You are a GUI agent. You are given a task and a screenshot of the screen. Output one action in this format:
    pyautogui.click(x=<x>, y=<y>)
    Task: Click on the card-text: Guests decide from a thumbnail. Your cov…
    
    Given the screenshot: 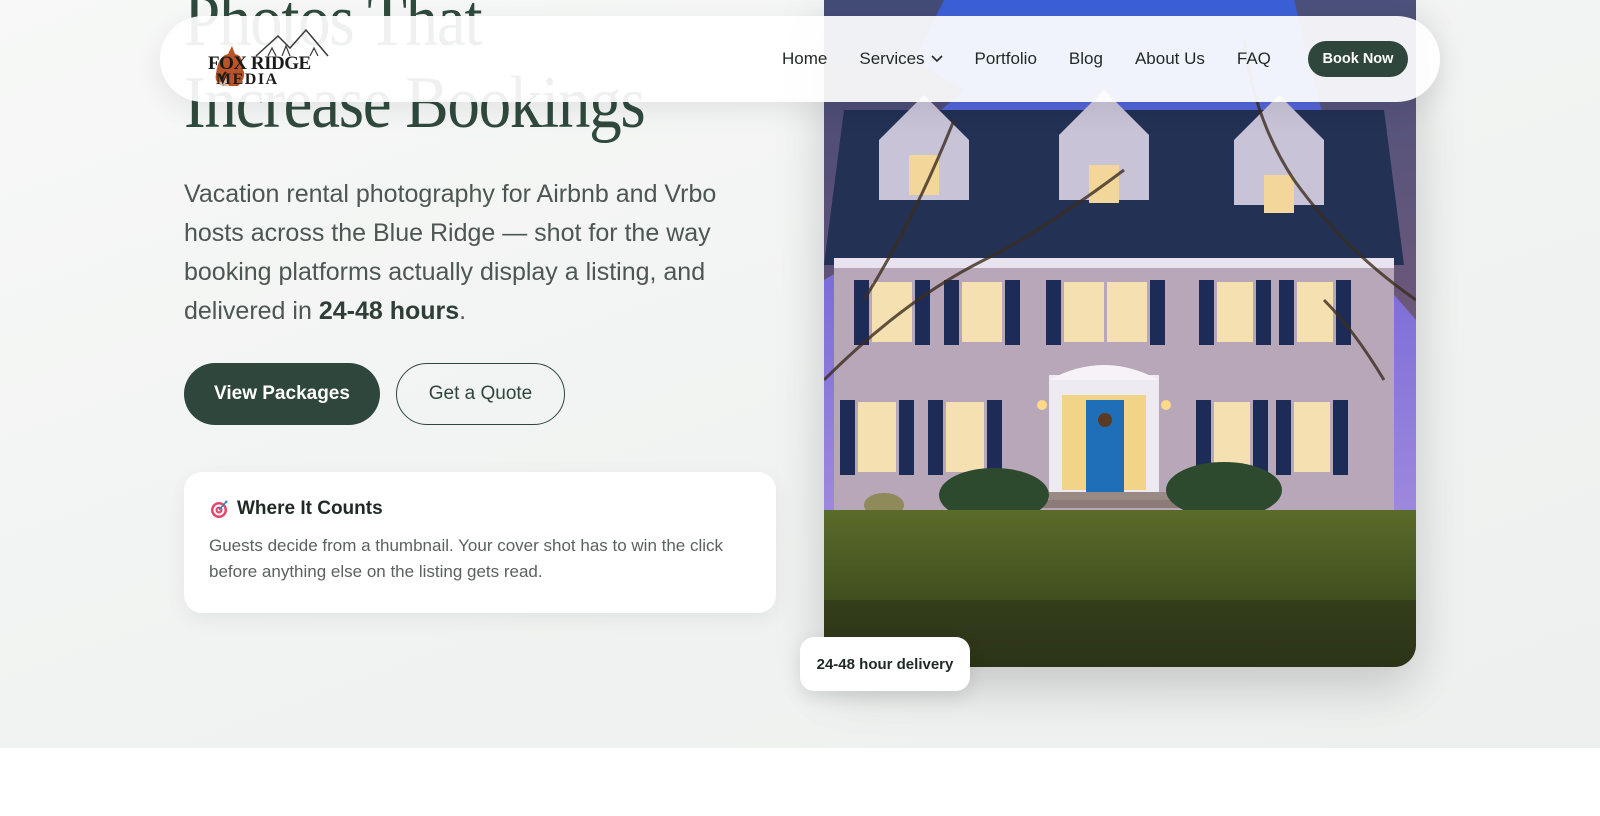 What is the action you would take?
    pyautogui.click(x=466, y=558)
    